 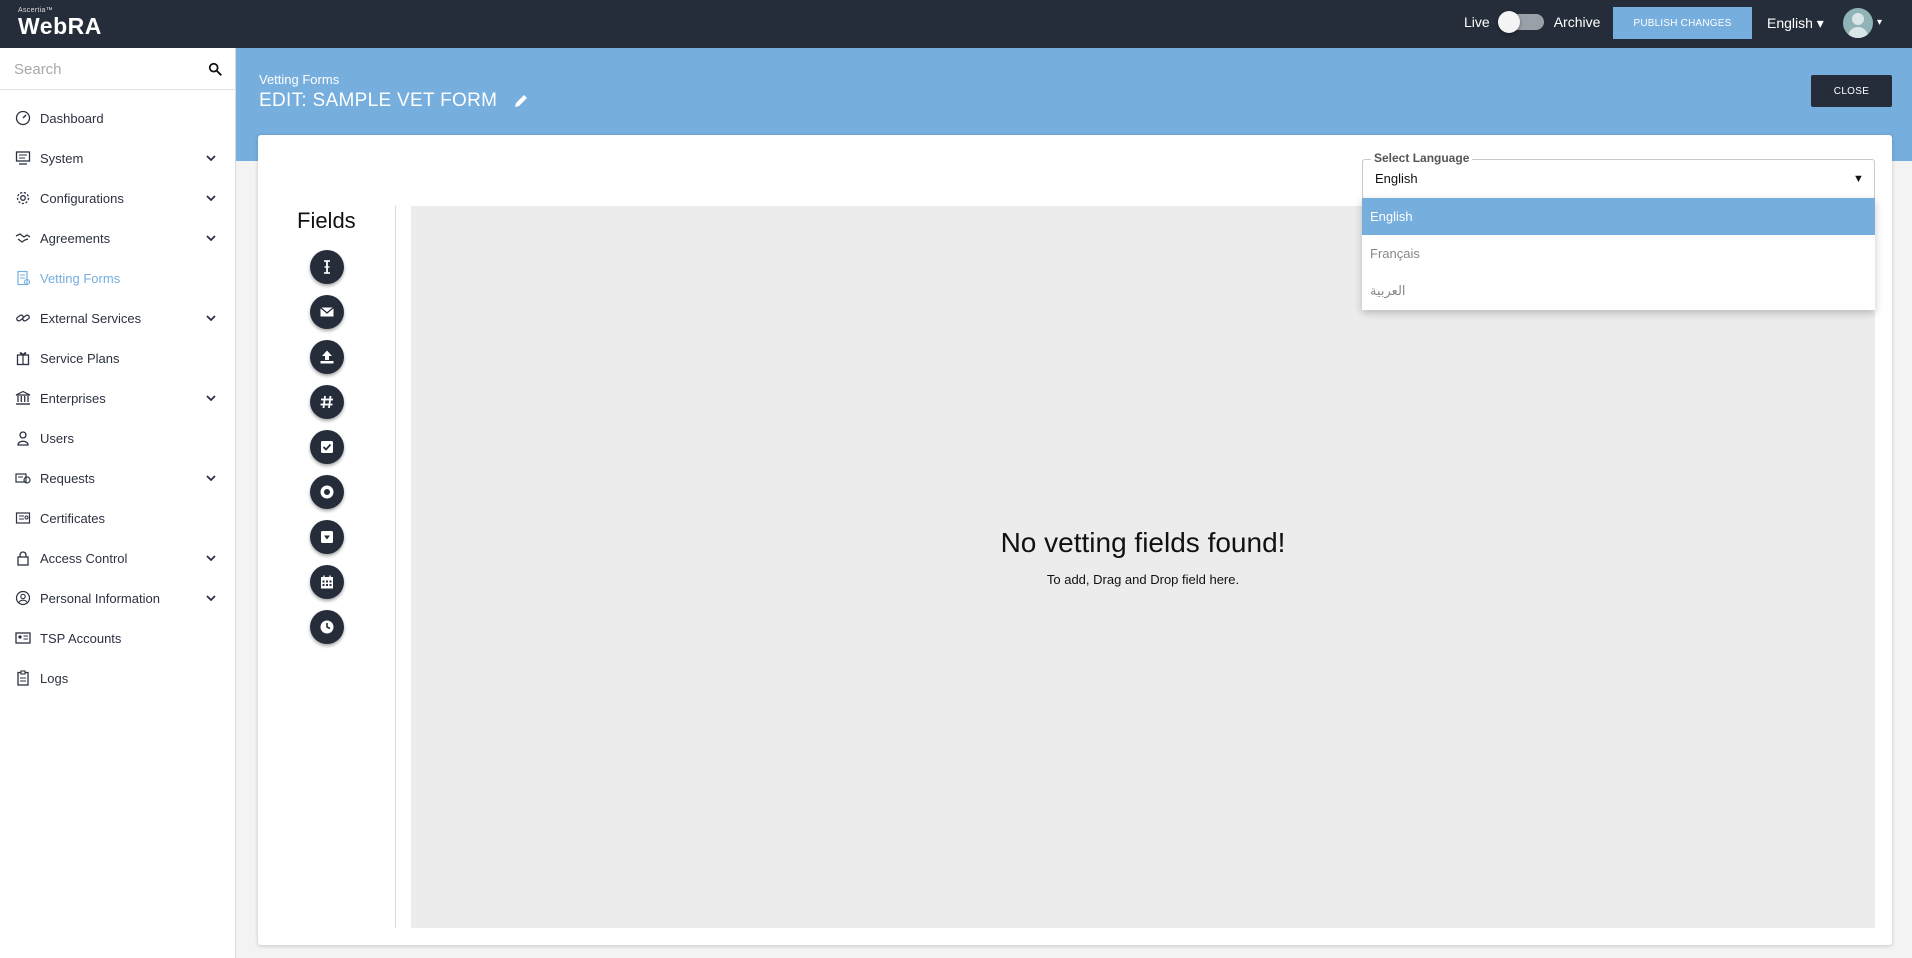 What do you see at coordinates (23, 278) in the screenshot?
I see `form-icon` at bounding box center [23, 278].